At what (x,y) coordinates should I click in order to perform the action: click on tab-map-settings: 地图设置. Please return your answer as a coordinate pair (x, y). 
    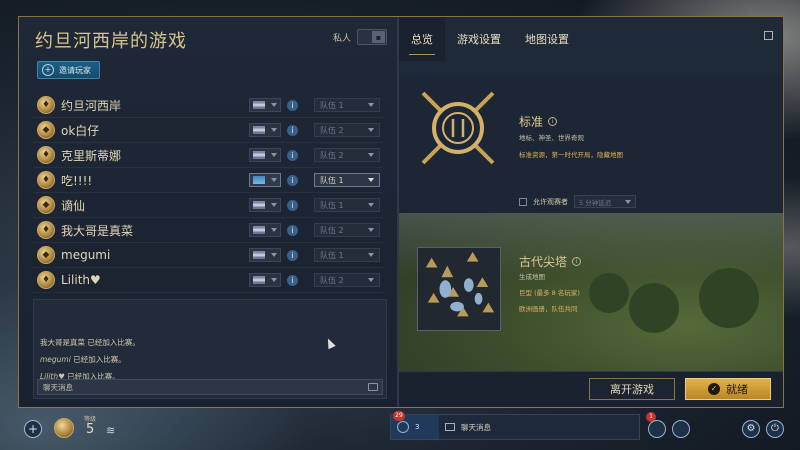
    Looking at the image, I should click on (547, 39).